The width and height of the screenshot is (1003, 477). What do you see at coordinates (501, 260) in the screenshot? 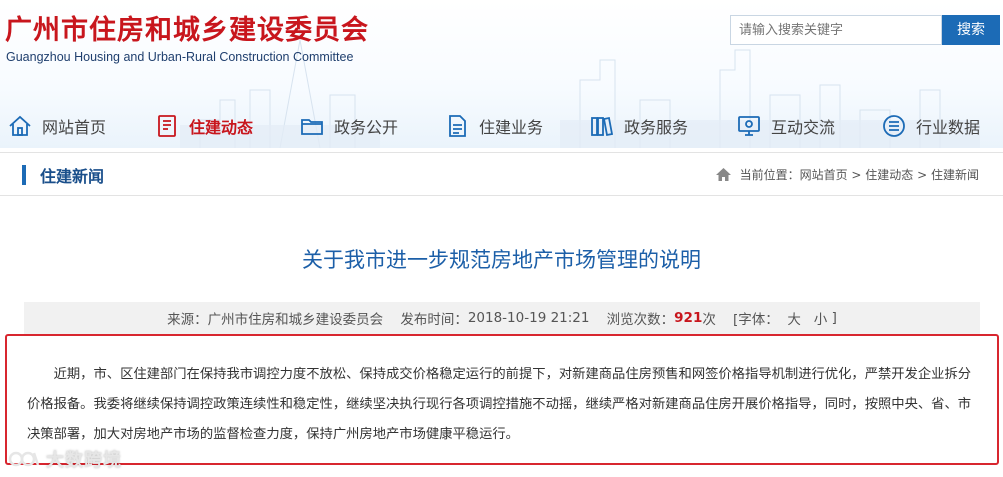
I see `article-title: 关于我市进一步规范房地产市场管理的说明` at bounding box center [501, 260].